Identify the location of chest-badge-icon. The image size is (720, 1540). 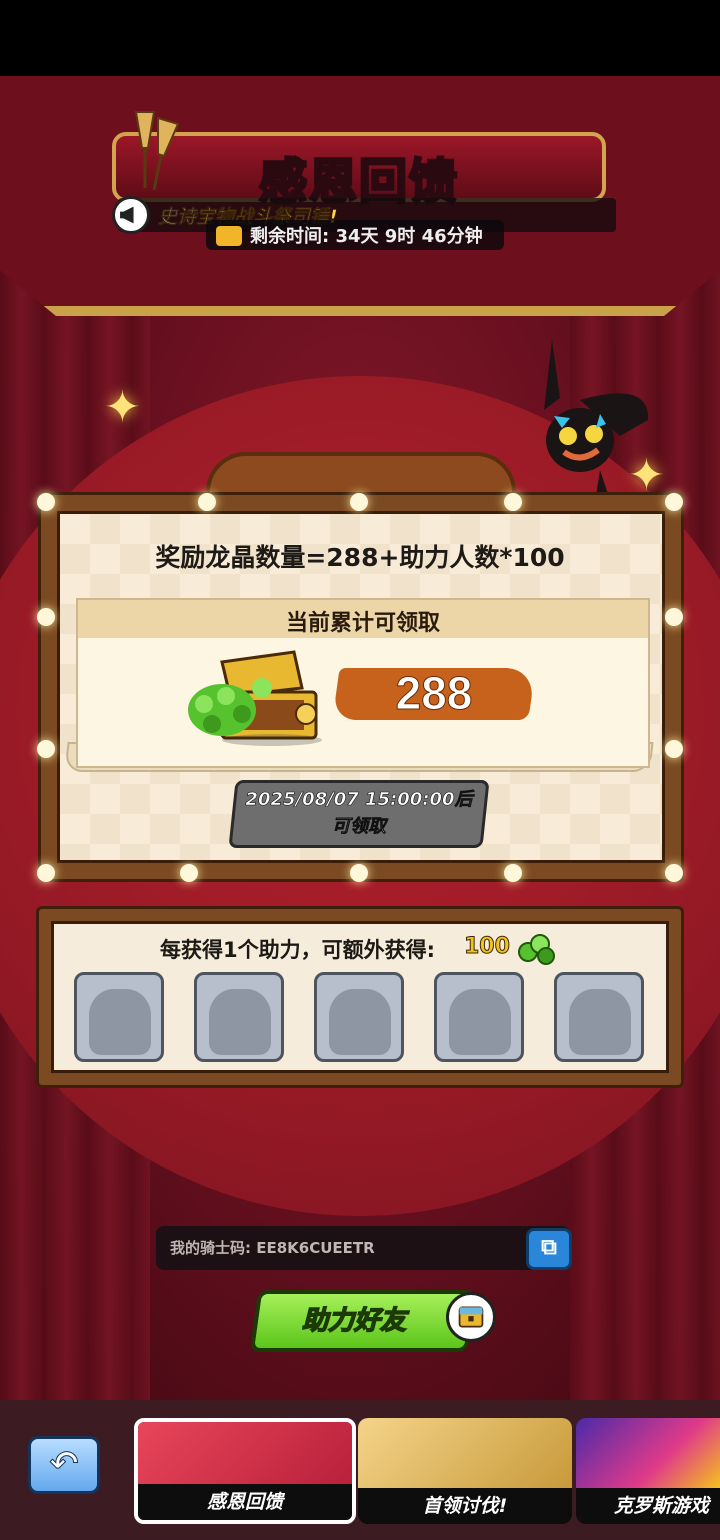
(471, 1317).